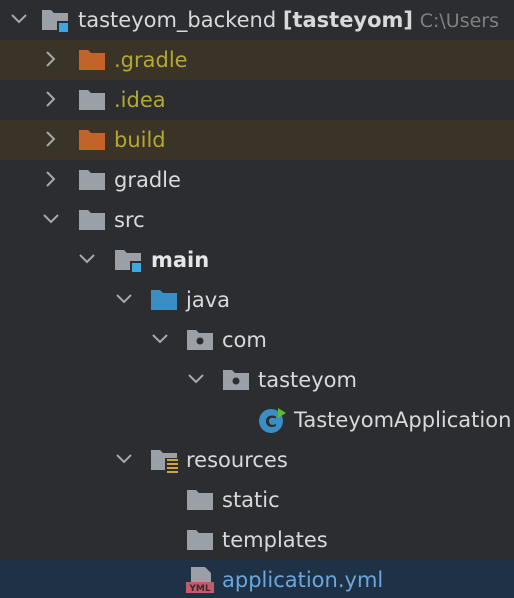 This screenshot has width=514, height=598. What do you see at coordinates (208, 300) in the screenshot?
I see `tree-item-label: java` at bounding box center [208, 300].